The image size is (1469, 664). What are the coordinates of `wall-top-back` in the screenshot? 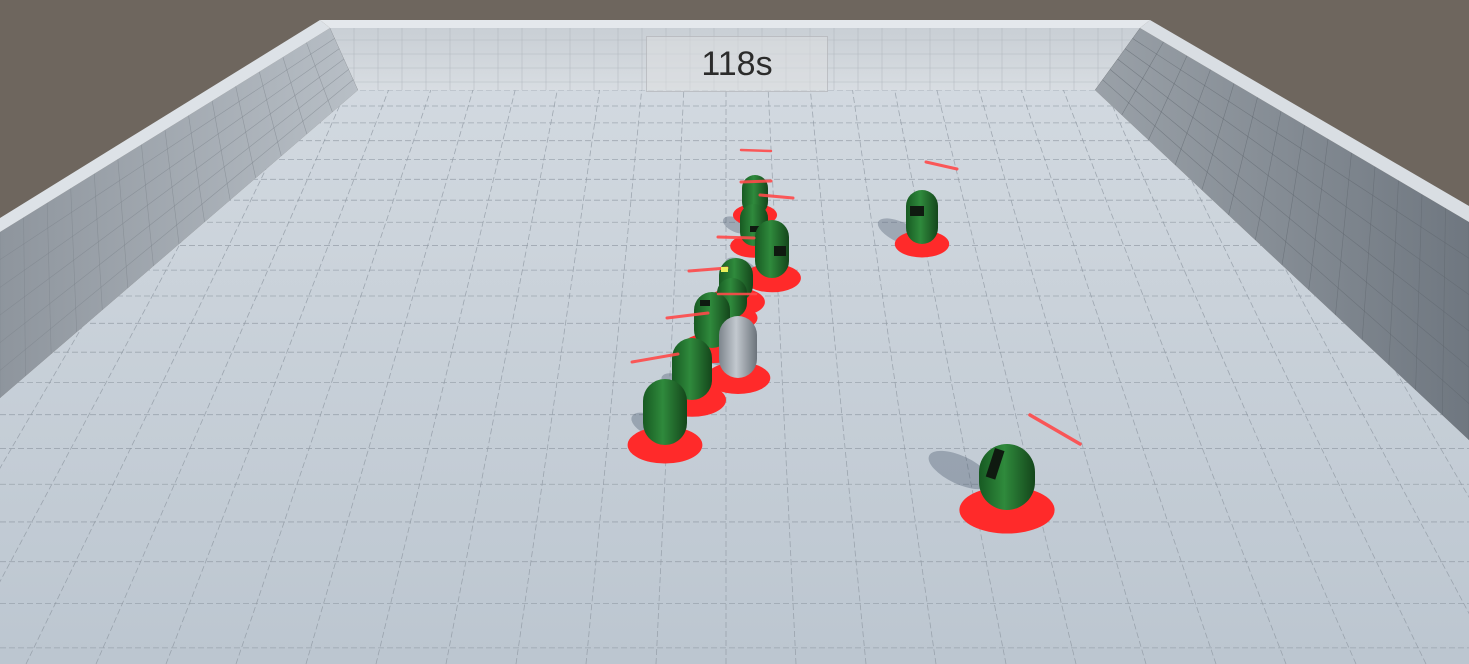 It's located at (735, 24).